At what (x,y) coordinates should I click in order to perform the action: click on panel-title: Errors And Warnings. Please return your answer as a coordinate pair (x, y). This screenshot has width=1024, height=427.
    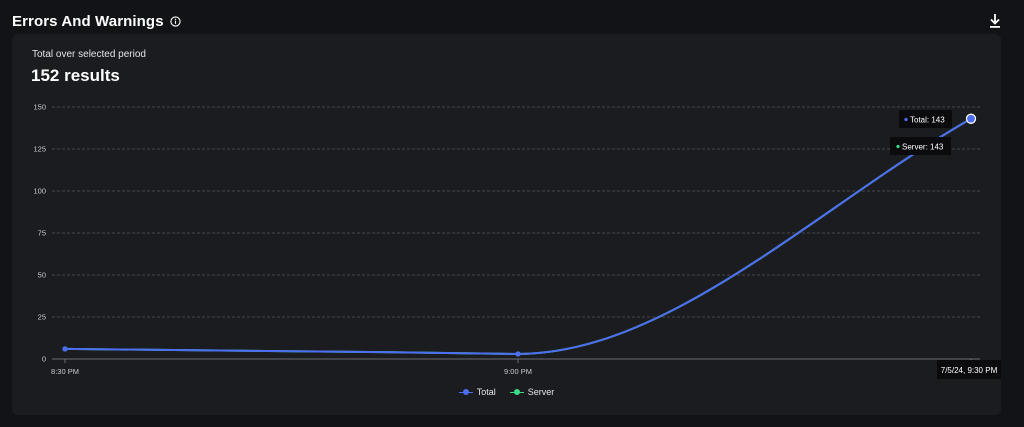
    Looking at the image, I should click on (88, 21).